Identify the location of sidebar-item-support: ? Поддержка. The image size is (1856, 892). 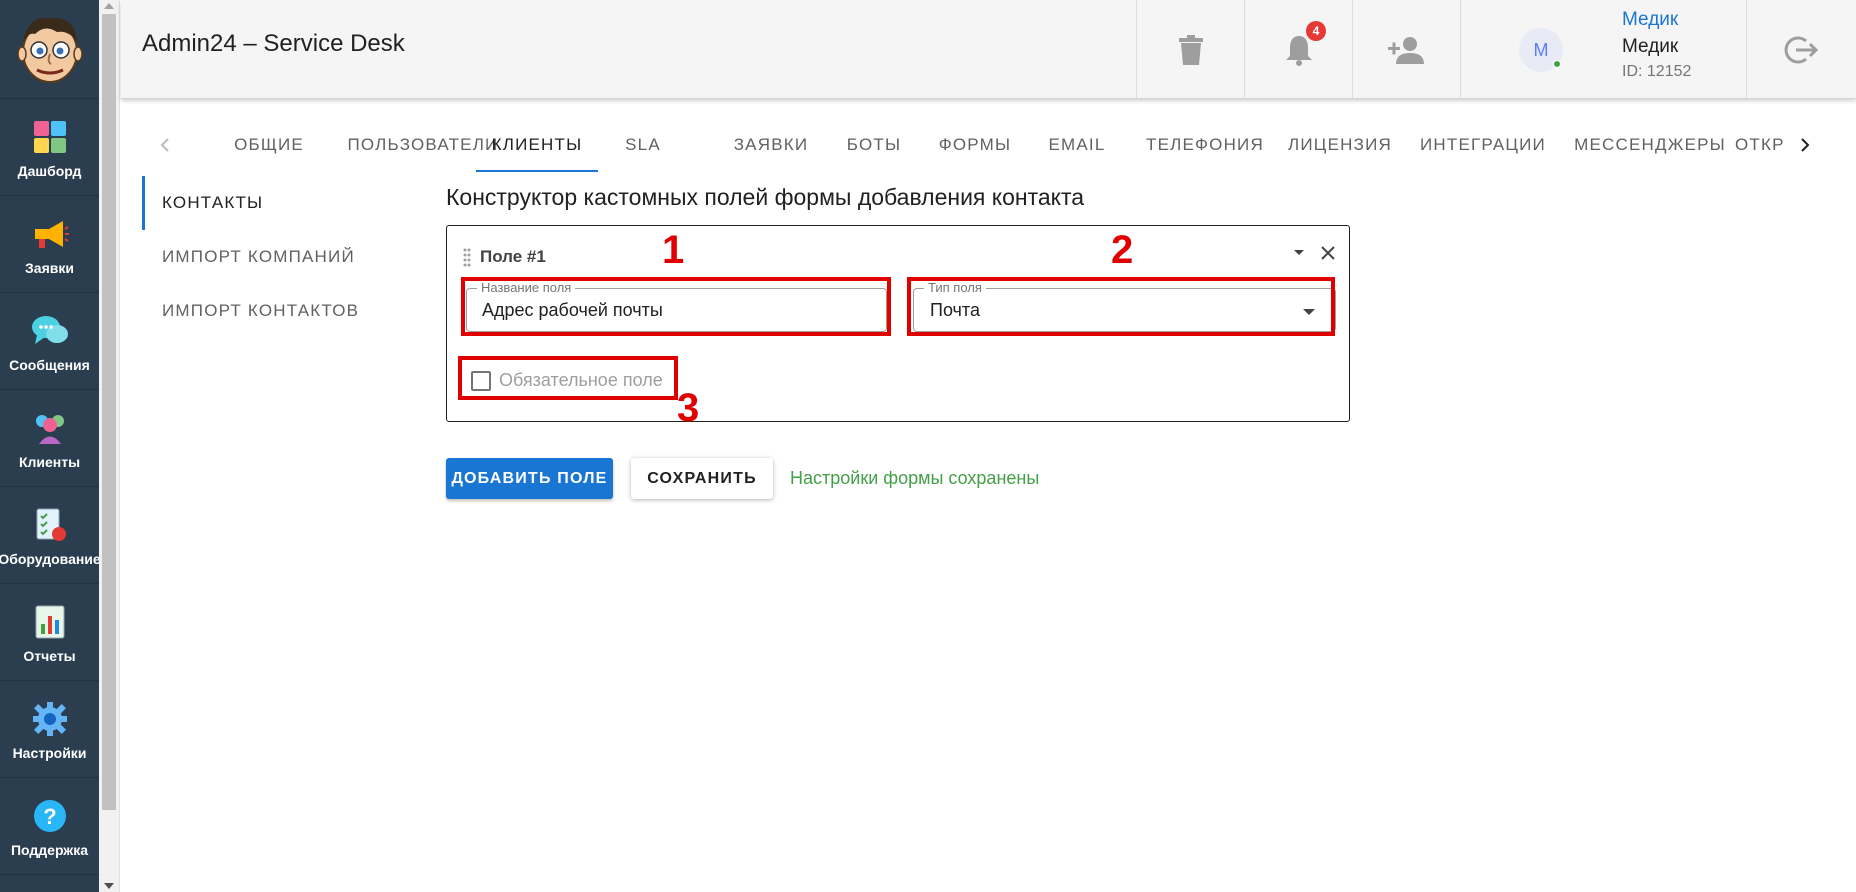
(49, 827).